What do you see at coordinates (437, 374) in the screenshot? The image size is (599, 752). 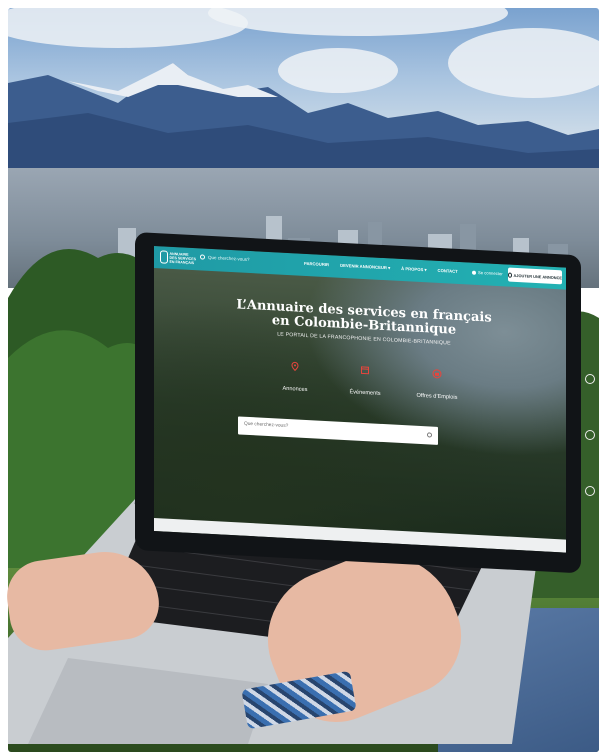 I see `briefcase-icon` at bounding box center [437, 374].